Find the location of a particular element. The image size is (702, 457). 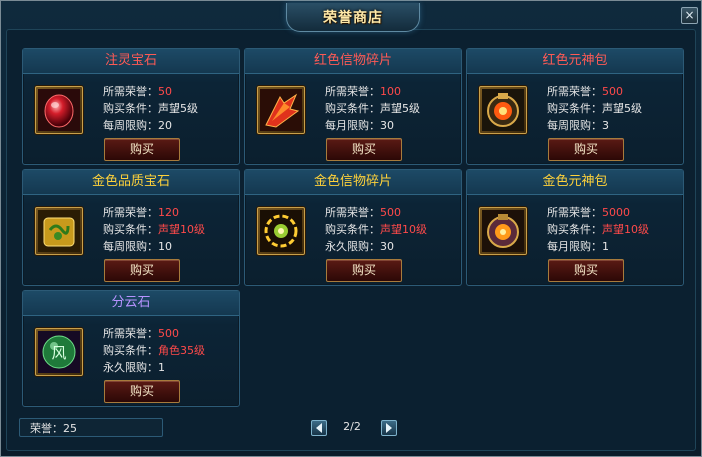

item-info: 所需荣誉：500 购买条件：声望10级 永久限购：30 is located at coordinates (376, 229).